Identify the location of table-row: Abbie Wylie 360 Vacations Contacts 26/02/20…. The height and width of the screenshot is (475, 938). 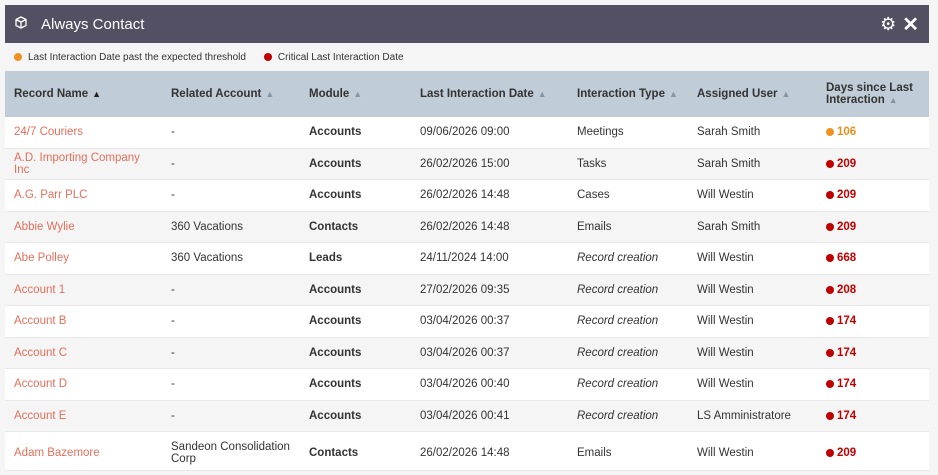
(467, 227).